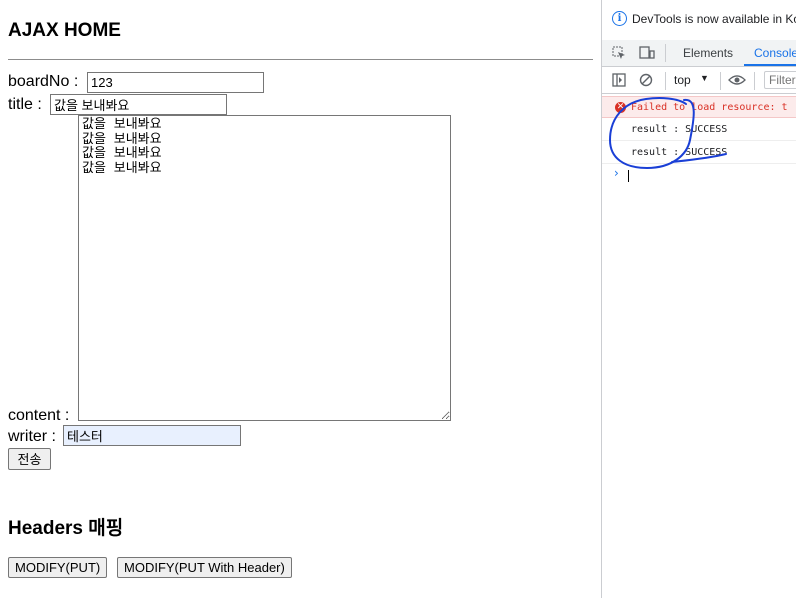 This screenshot has width=796, height=598. I want to click on clear-console-icon, so click(646, 80).